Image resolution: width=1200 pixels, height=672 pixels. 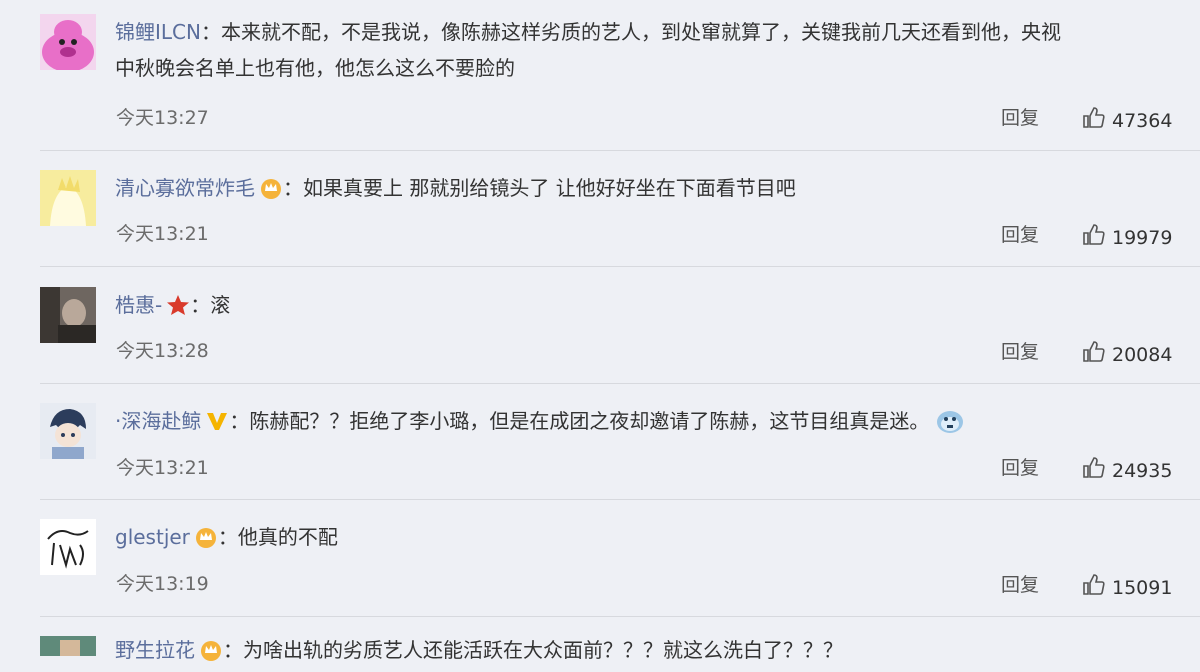 What do you see at coordinates (1142, 120) in the screenshot?
I see `like-count: 47364` at bounding box center [1142, 120].